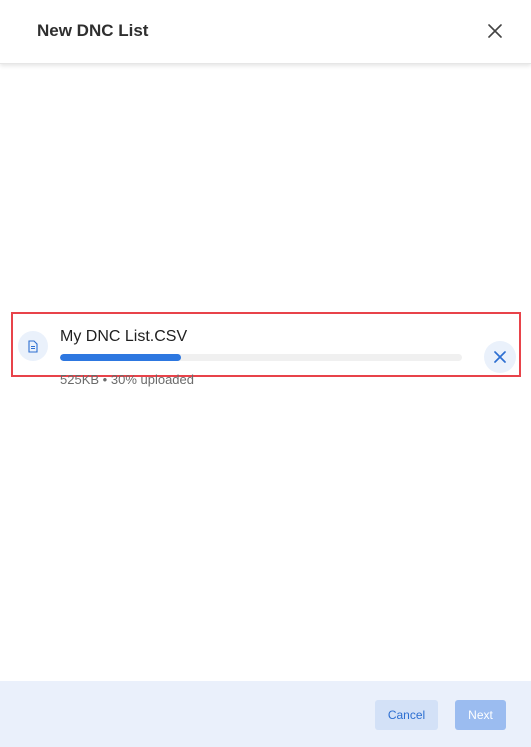 The height and width of the screenshot is (747, 531). I want to click on file-size: 525KB, so click(80, 379).